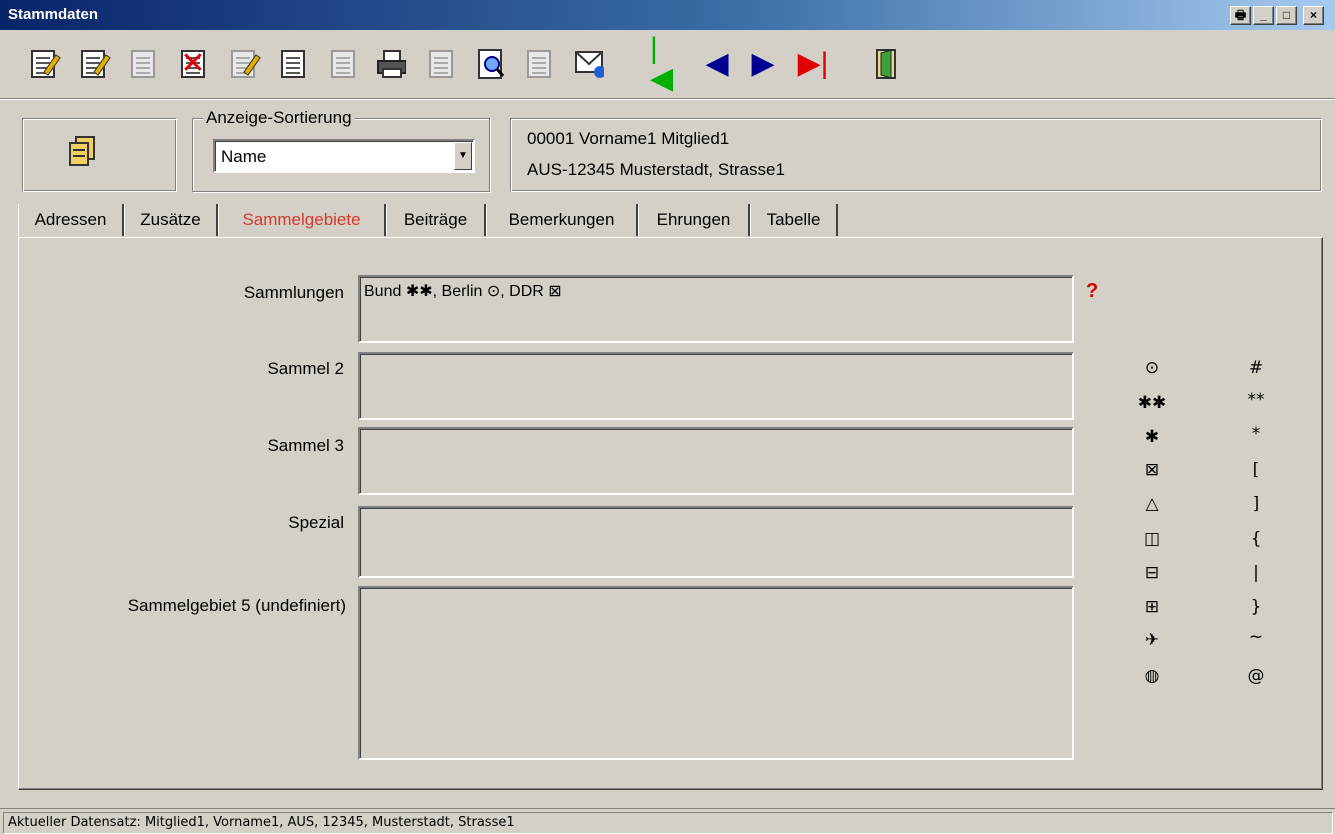 The width and height of the screenshot is (1335, 834). I want to click on new-record-icon, so click(96, 64).